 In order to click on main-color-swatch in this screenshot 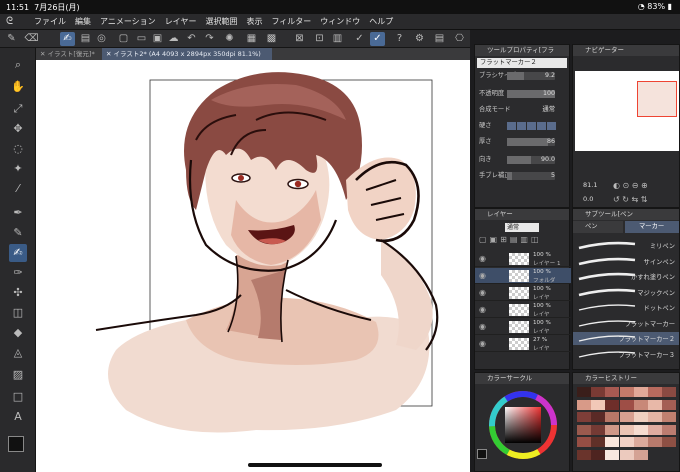, I will do `click(16, 444)`.